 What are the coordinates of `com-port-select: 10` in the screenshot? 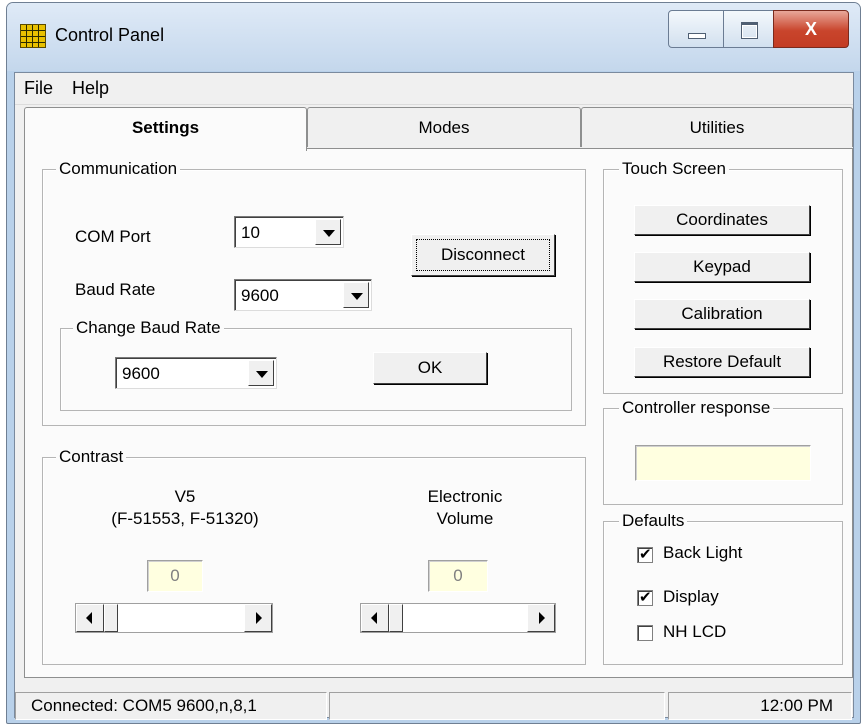 It's located at (289, 232).